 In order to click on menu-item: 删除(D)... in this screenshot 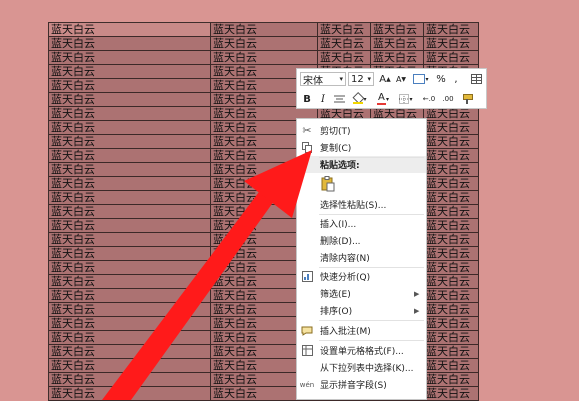, I will do `click(361, 240)`.